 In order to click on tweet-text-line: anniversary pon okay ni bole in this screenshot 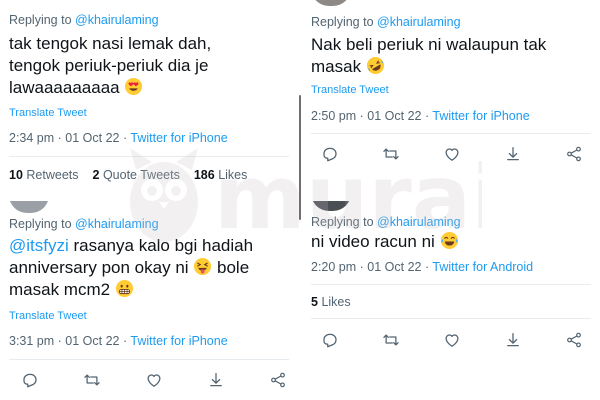, I will do `click(131, 268)`.